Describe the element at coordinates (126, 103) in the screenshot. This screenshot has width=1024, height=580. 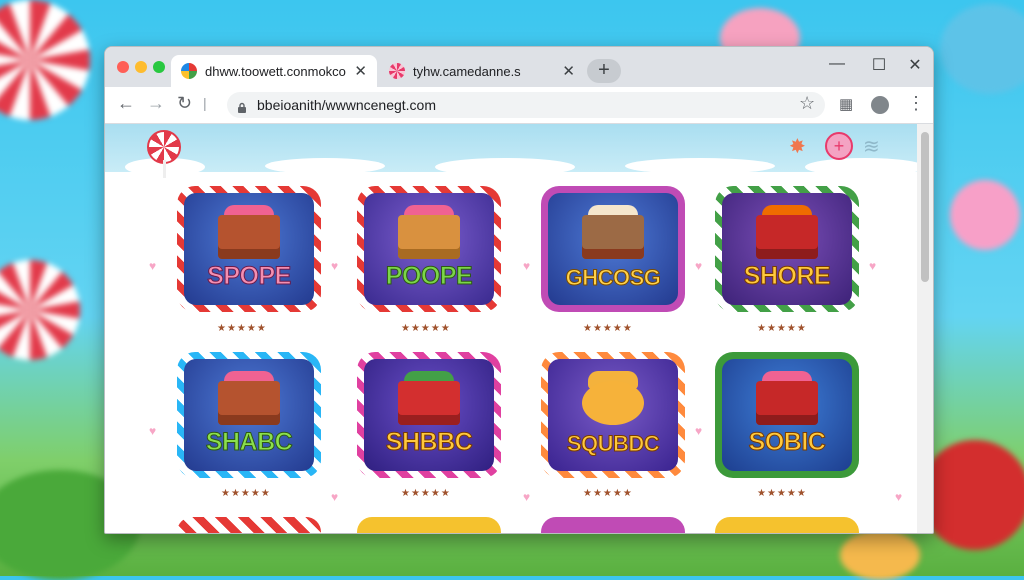
I see `back-arrow-icon: ←` at that location.